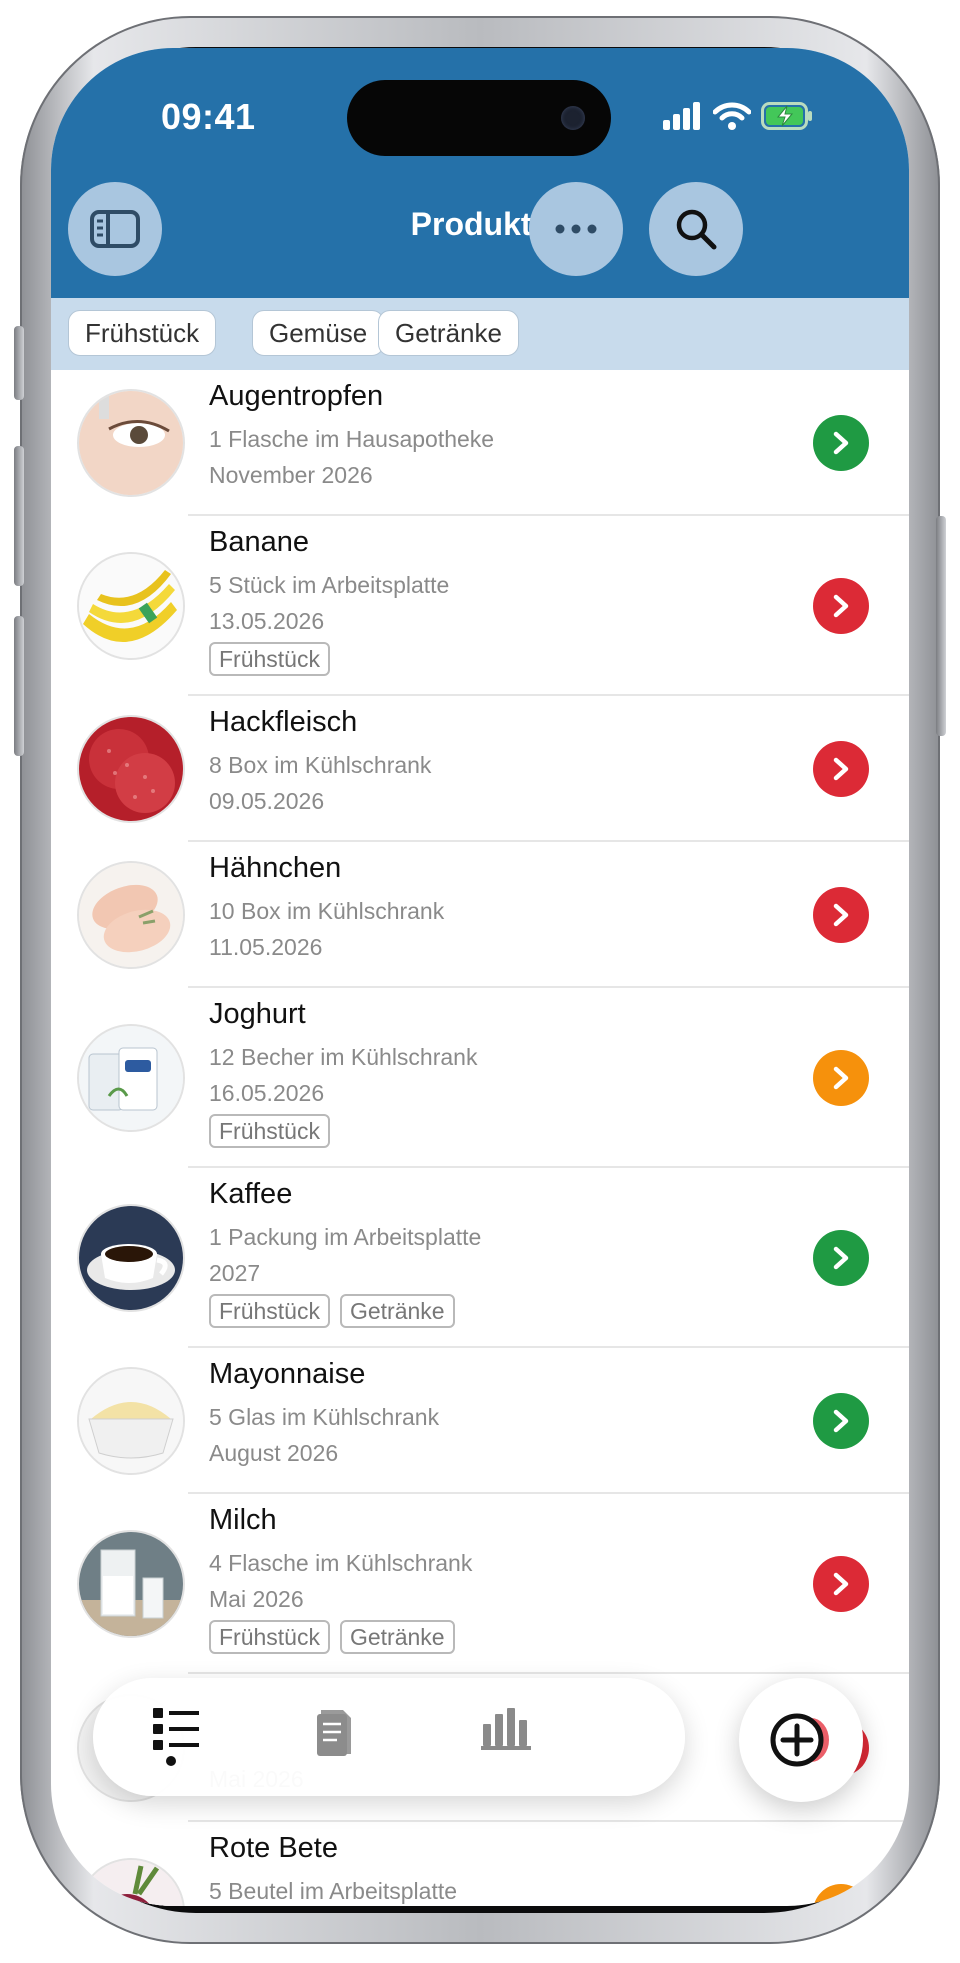 This screenshot has width=960, height=1963. What do you see at coordinates (208, 116) in the screenshot?
I see `status-time: 09:41` at bounding box center [208, 116].